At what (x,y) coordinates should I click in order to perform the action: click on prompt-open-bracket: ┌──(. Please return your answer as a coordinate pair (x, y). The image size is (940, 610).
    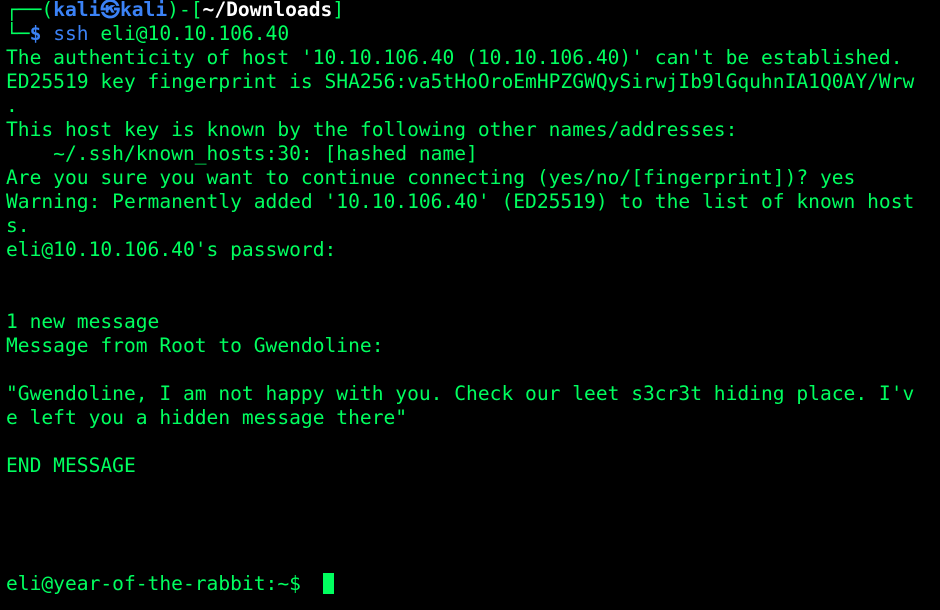
    Looking at the image, I should click on (30, 10).